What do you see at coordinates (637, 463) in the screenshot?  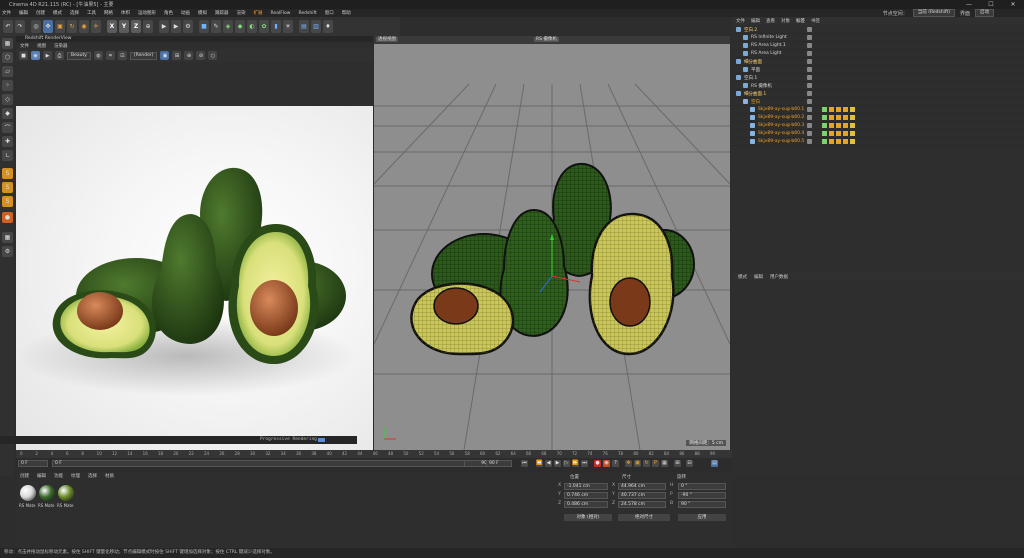 I see `key-scale-icon: ▣` at bounding box center [637, 463].